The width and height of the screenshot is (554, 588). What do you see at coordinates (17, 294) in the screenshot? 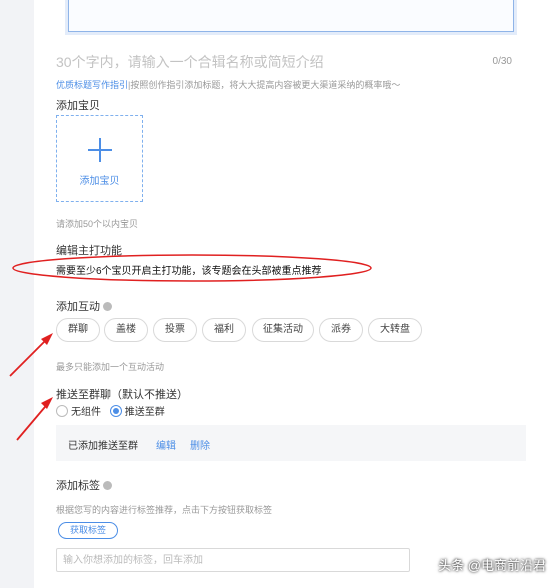
I see `left-gutter` at bounding box center [17, 294].